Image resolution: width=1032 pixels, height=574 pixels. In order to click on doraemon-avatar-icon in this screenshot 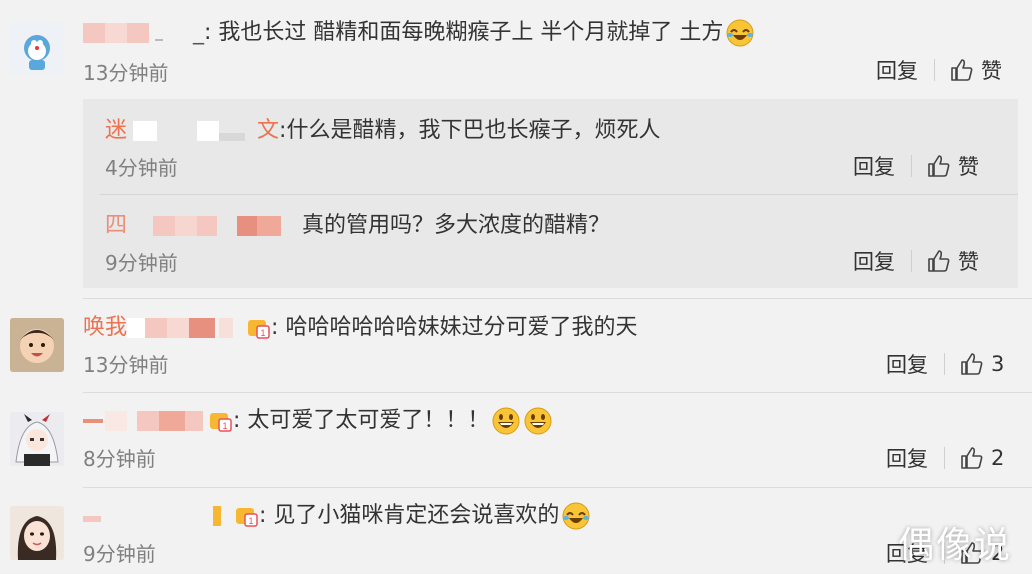, I will do `click(37, 49)`.